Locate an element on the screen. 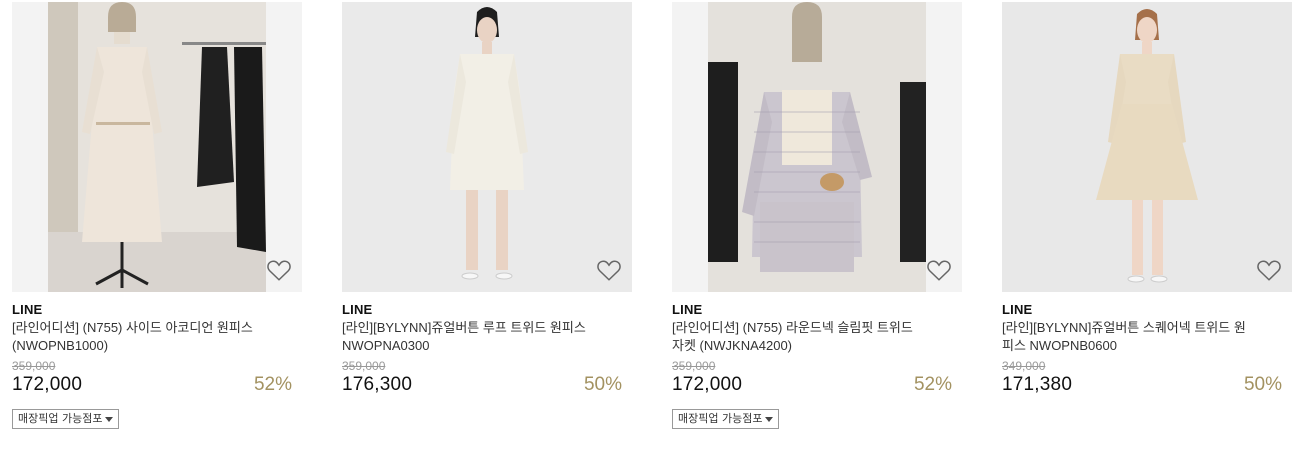 The width and height of the screenshot is (1306, 459). sale-price: 171,380 is located at coordinates (1037, 384).